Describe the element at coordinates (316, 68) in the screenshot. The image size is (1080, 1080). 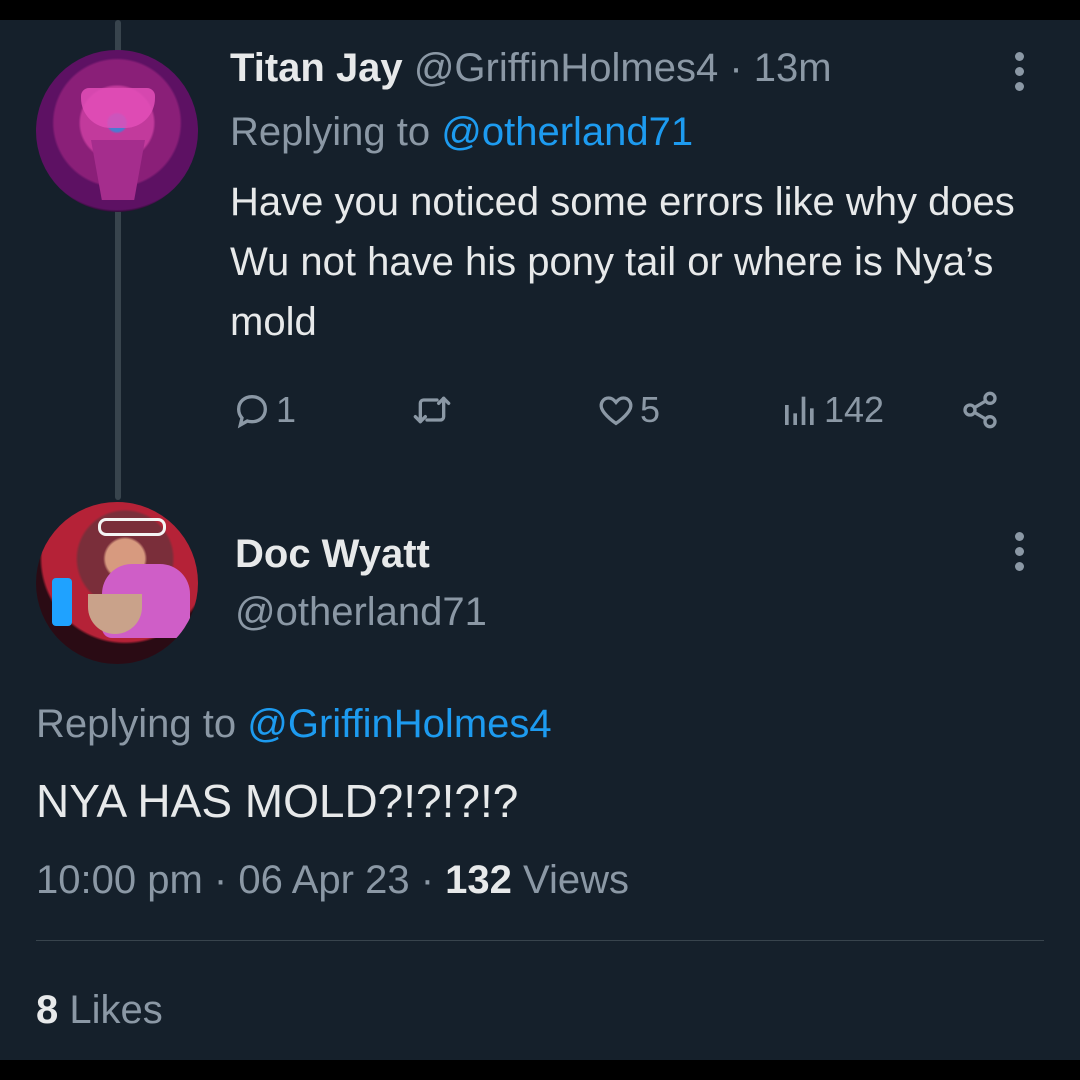
I see `display-name: Titan Jay` at that location.